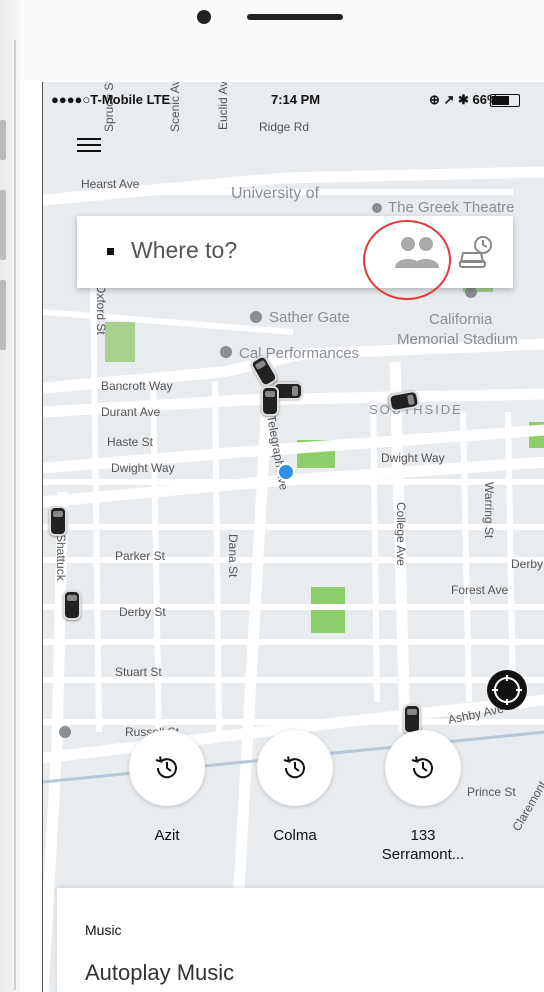  I want to click on highlight-circle, so click(407, 260).